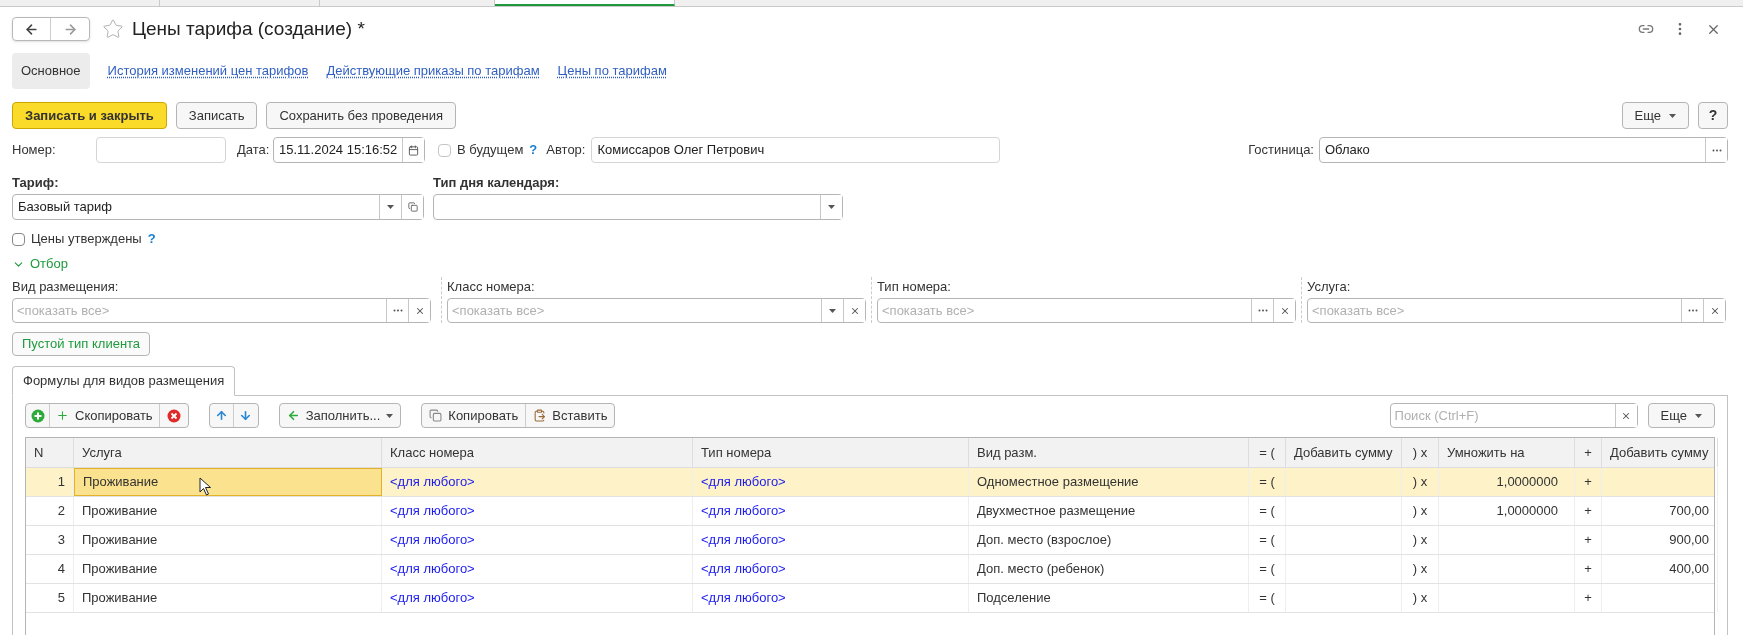 This screenshot has width=1743, height=635. I want to click on paste-button: Вставить, so click(570, 415).